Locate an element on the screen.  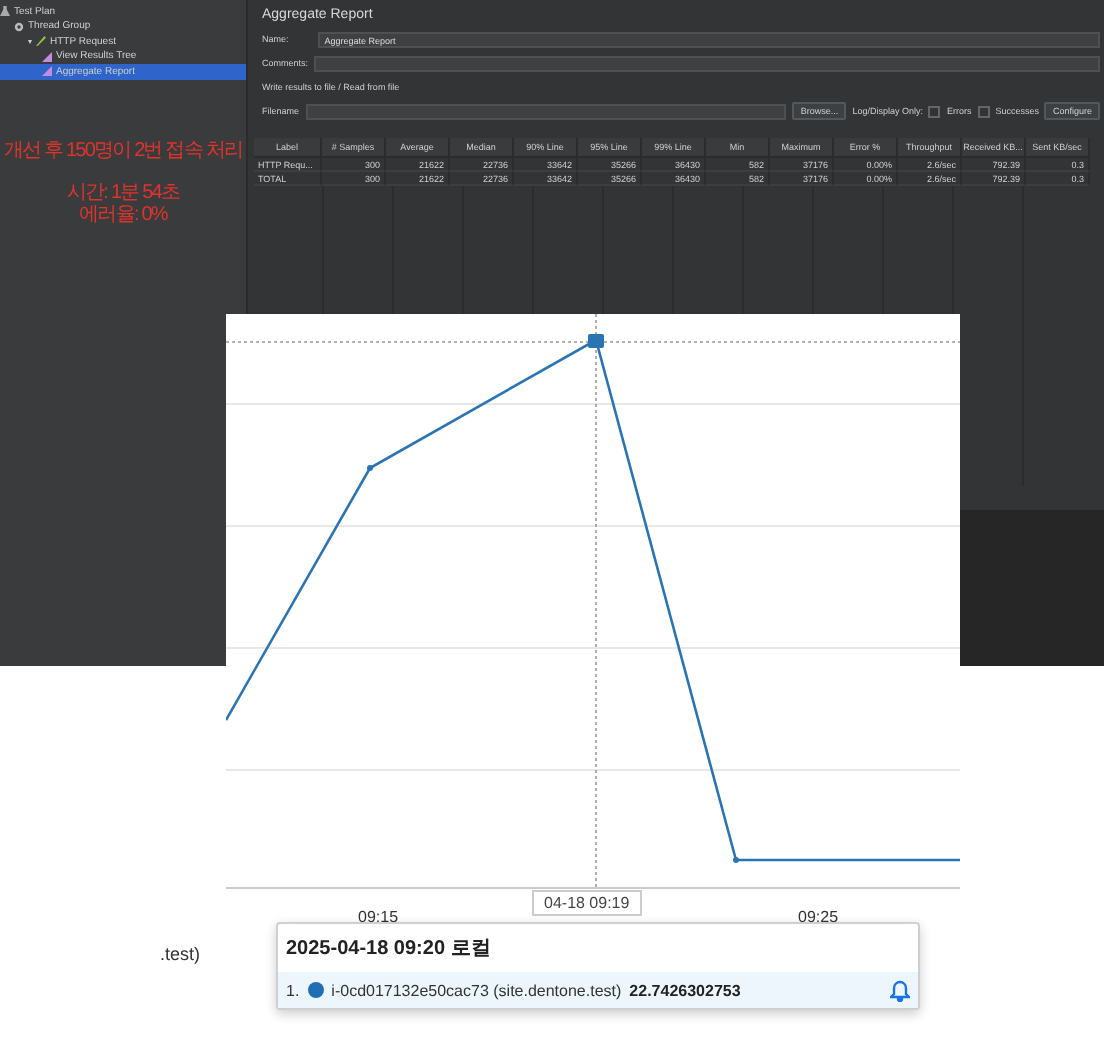
series-value: 22.7426302753 is located at coordinates (686, 990).